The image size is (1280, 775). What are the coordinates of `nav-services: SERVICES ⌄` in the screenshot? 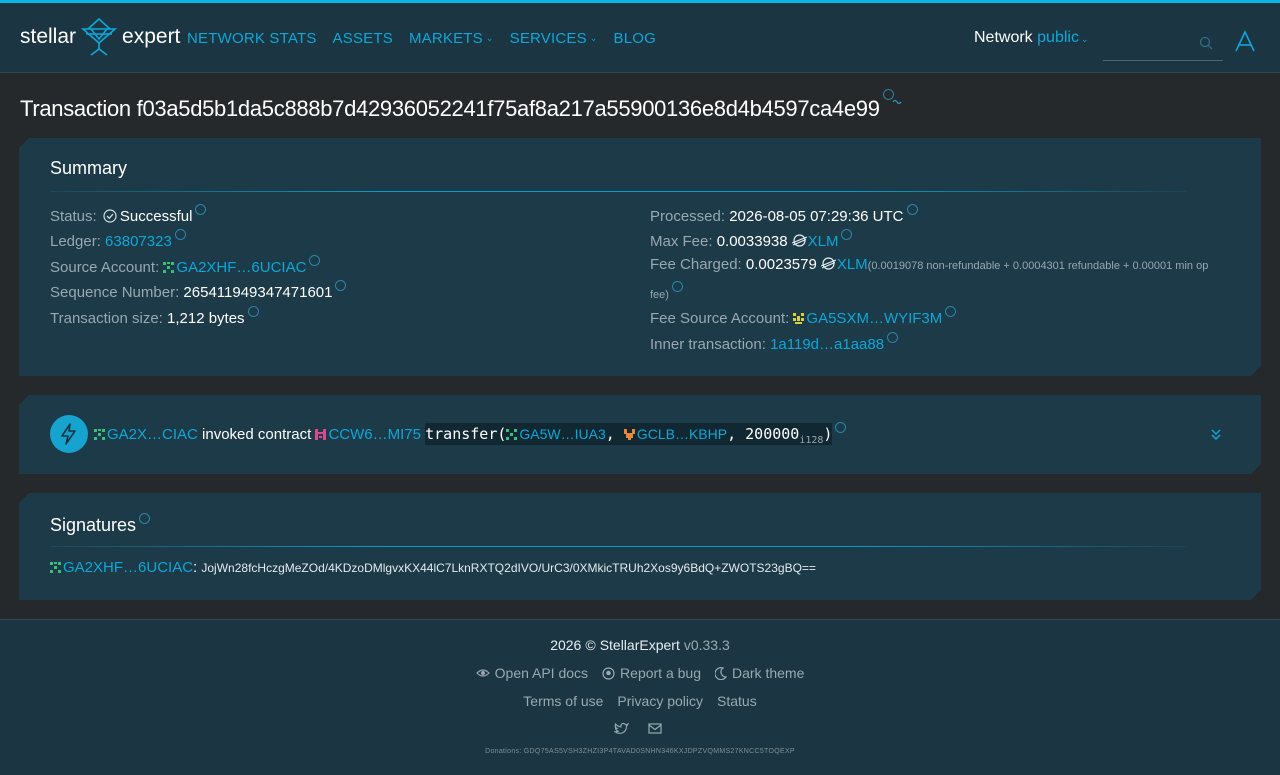 It's located at (554, 38).